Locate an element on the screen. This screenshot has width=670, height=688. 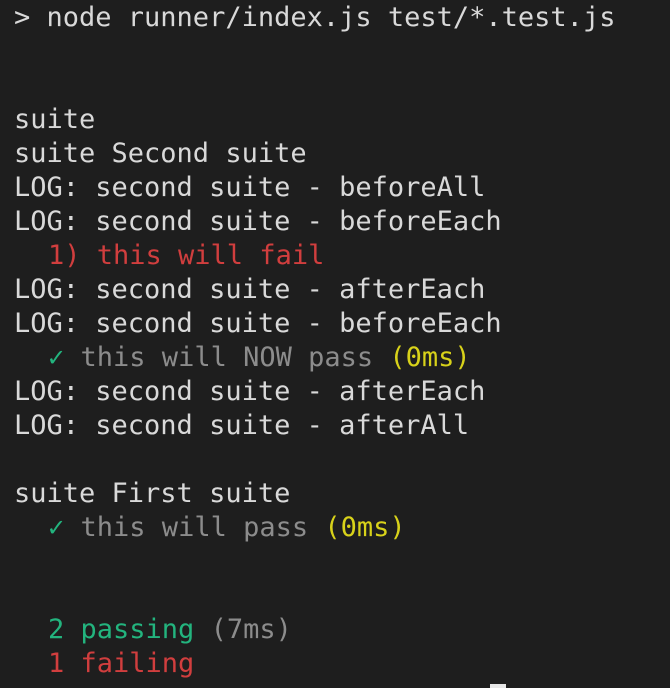
suite-root-label: suite is located at coordinates (55, 119).